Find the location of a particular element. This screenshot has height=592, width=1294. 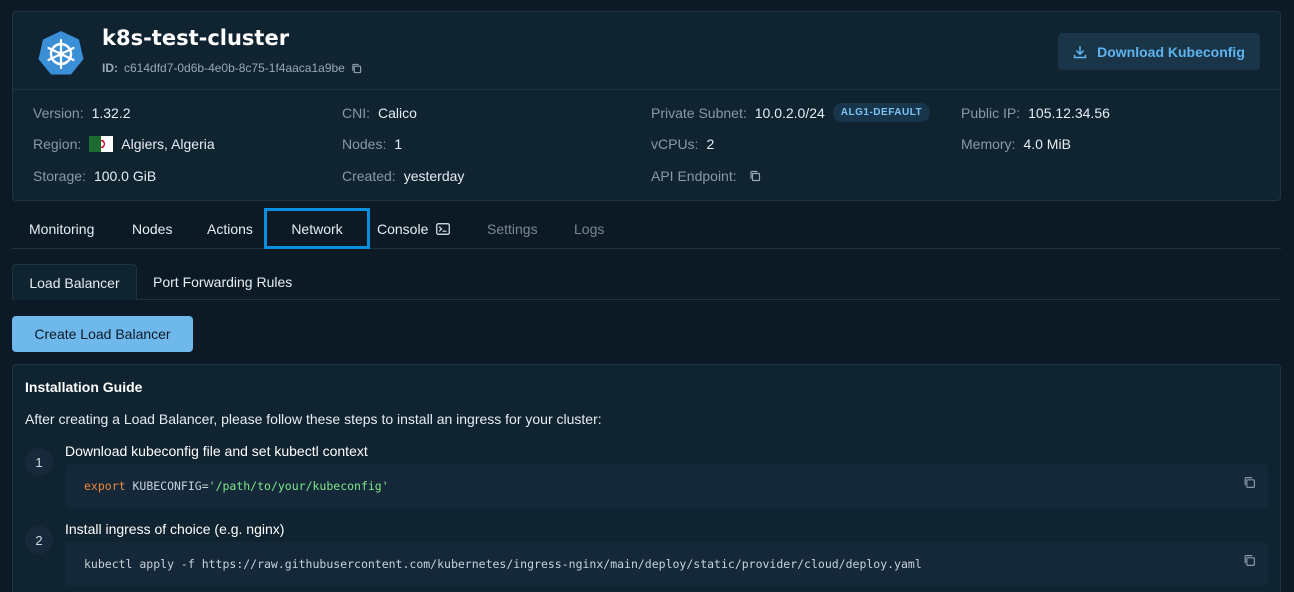

info-vcpus: vCPUs: 2 is located at coordinates (682, 144).